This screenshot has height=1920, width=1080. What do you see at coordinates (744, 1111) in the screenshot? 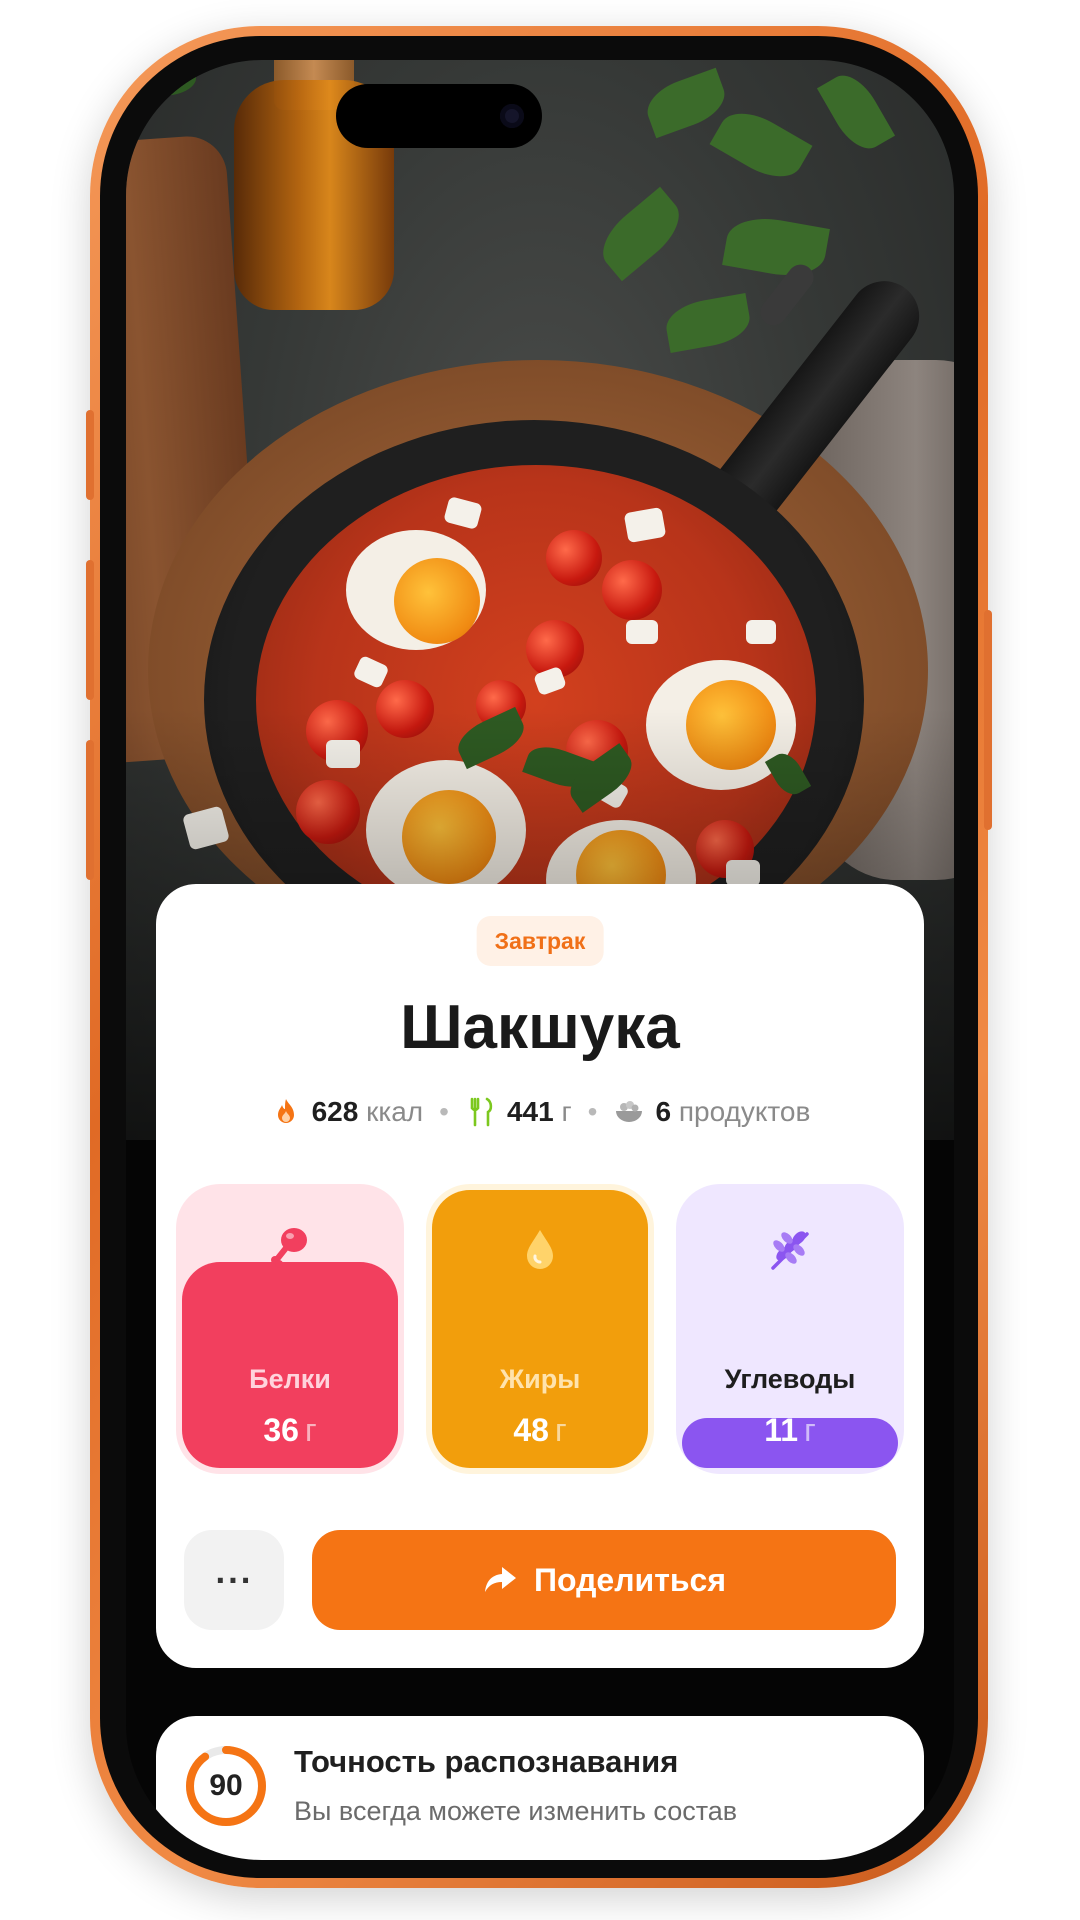
I see `products-unit: продуктов` at bounding box center [744, 1111].